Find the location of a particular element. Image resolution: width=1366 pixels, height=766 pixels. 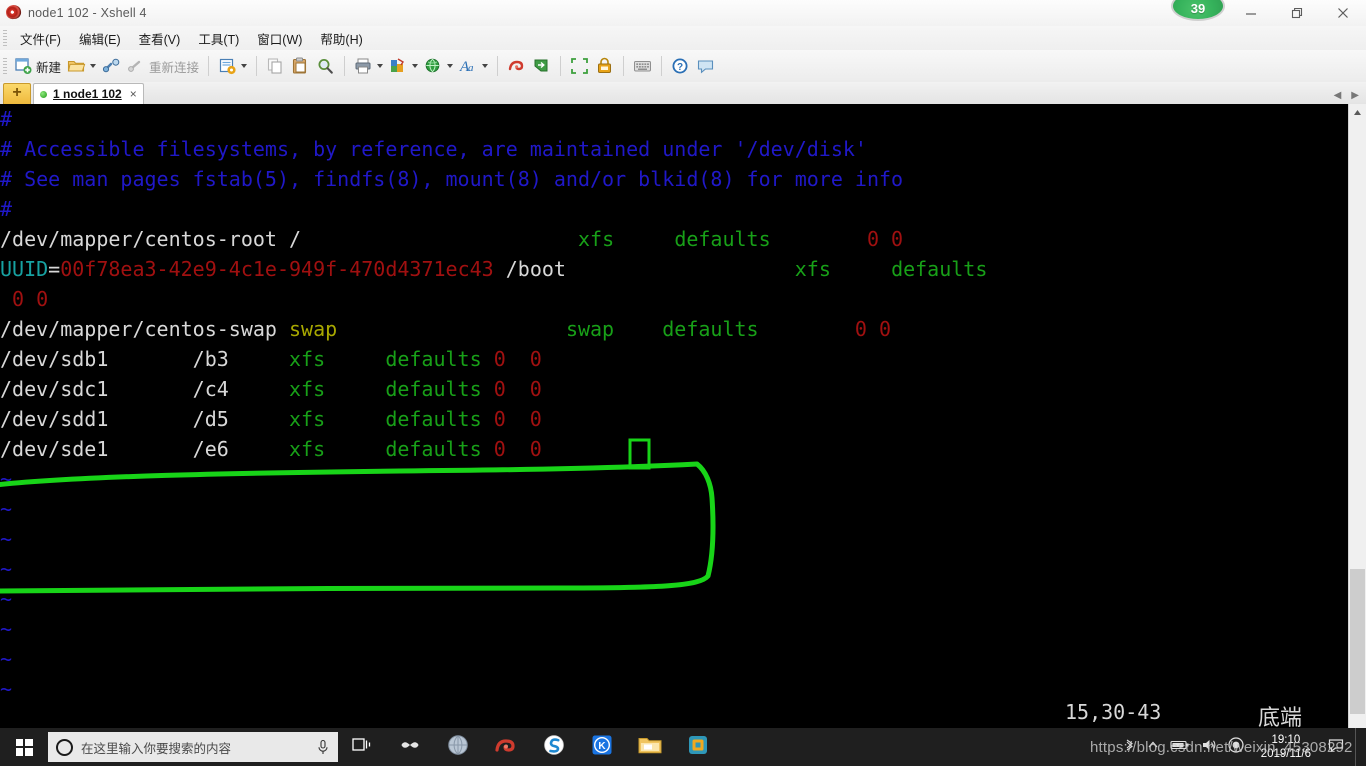

scrollbar-thumb is located at coordinates (1357, 641).